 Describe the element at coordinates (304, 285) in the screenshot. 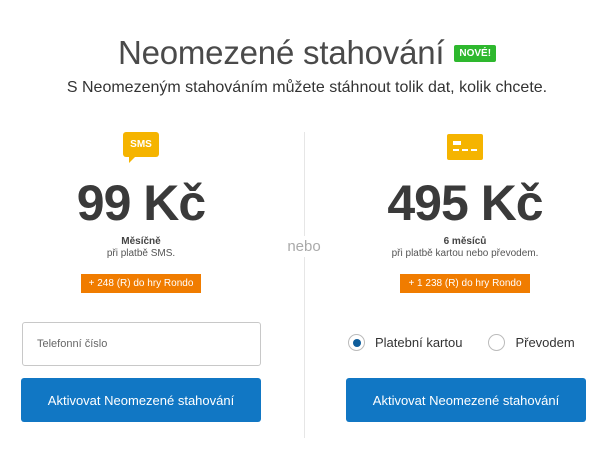

I see `vertical-divider` at that location.